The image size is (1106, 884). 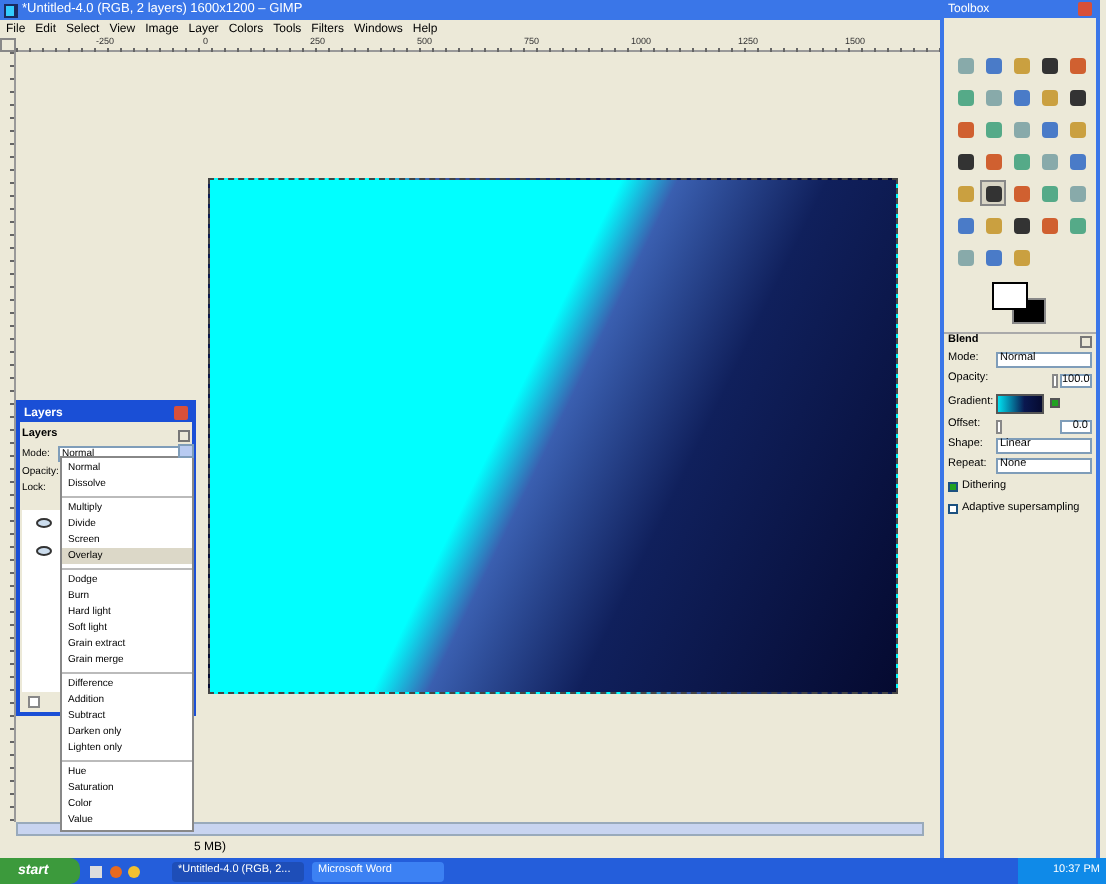 What do you see at coordinates (8, 45) in the screenshot?
I see `ruler-corner` at bounding box center [8, 45].